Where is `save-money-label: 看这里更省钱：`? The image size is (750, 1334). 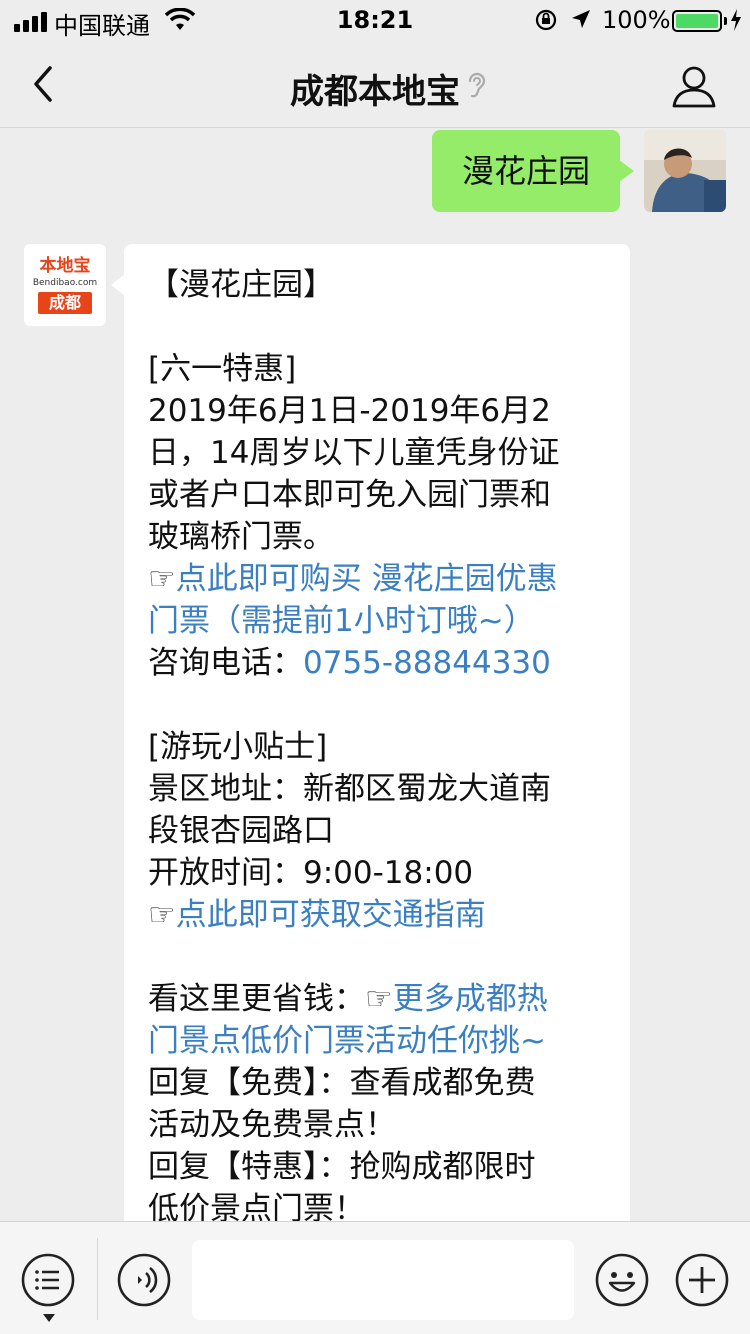
save-money-label: 看这里更省钱： is located at coordinates (256, 999).